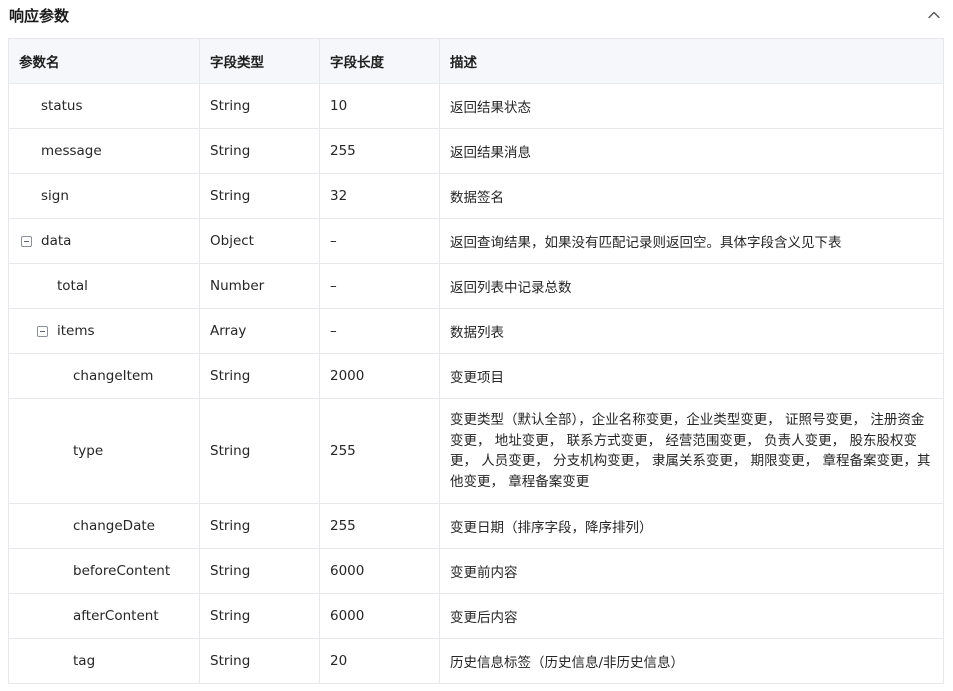 The height and width of the screenshot is (691, 953). I want to click on param-description: 返回结果消息, so click(691, 151).